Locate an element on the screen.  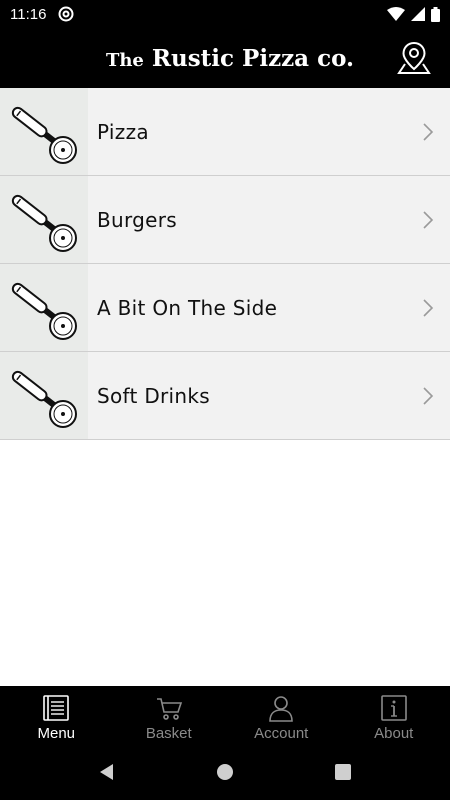
recents-icon is located at coordinates (343, 772).